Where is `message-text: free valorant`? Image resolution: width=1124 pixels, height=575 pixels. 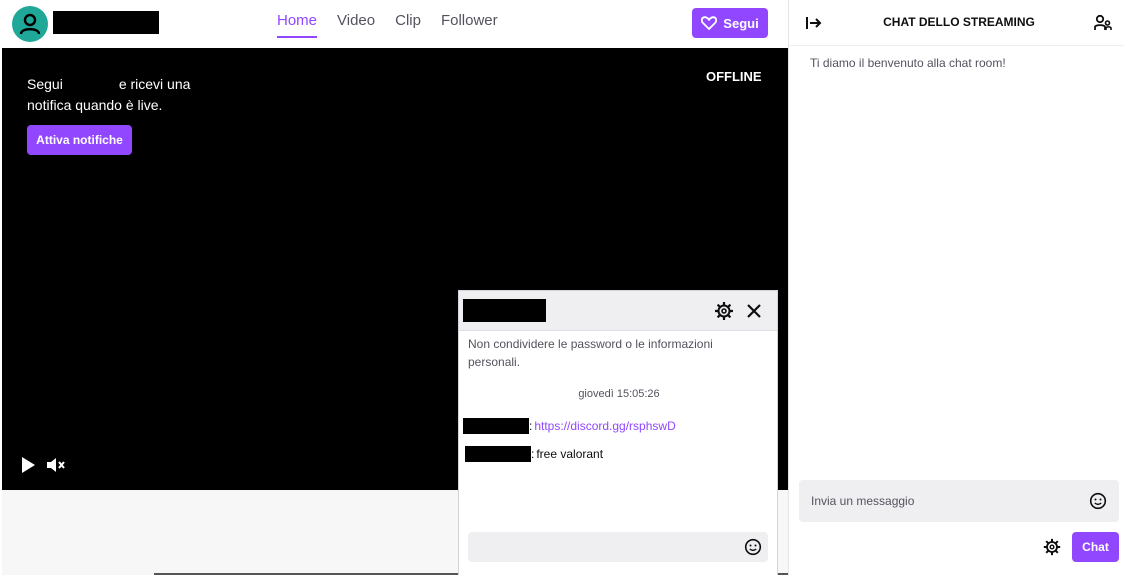 message-text: free valorant is located at coordinates (570, 454).